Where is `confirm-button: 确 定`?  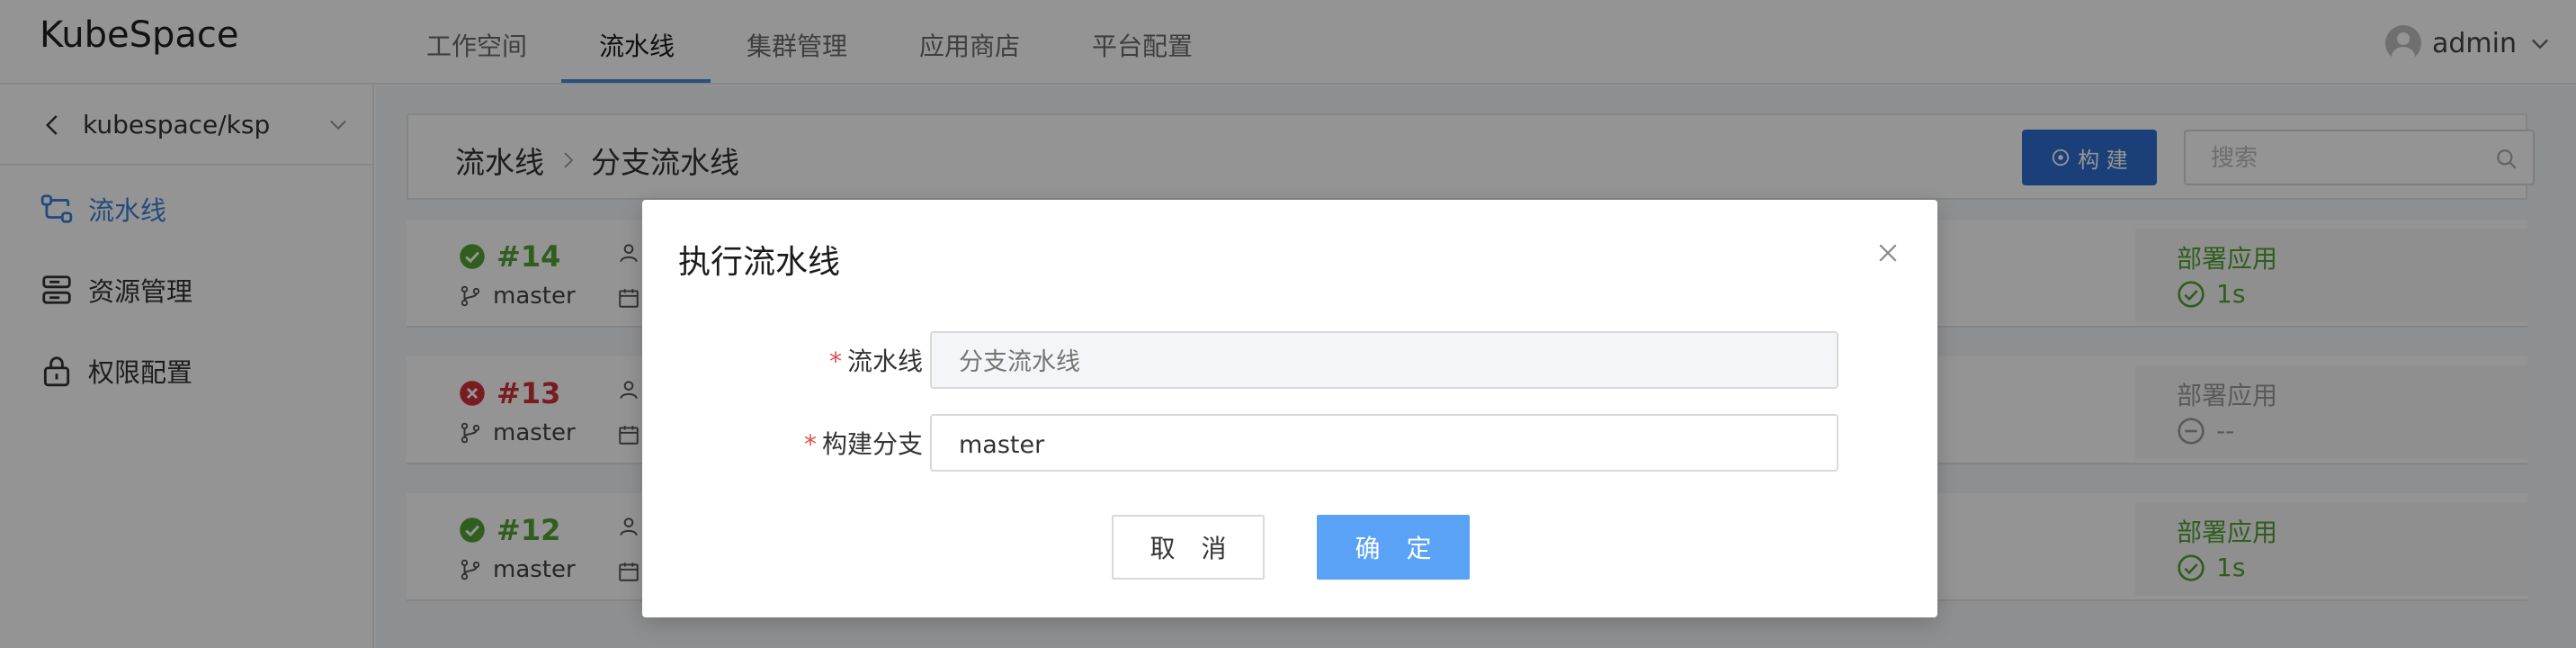 confirm-button: 确 定 is located at coordinates (1393, 547).